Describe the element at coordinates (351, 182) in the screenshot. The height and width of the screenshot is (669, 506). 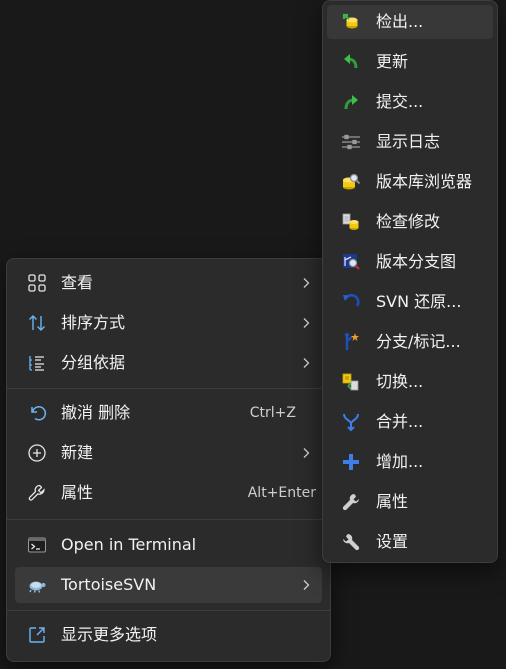
I see `repo-browser-icon` at that location.